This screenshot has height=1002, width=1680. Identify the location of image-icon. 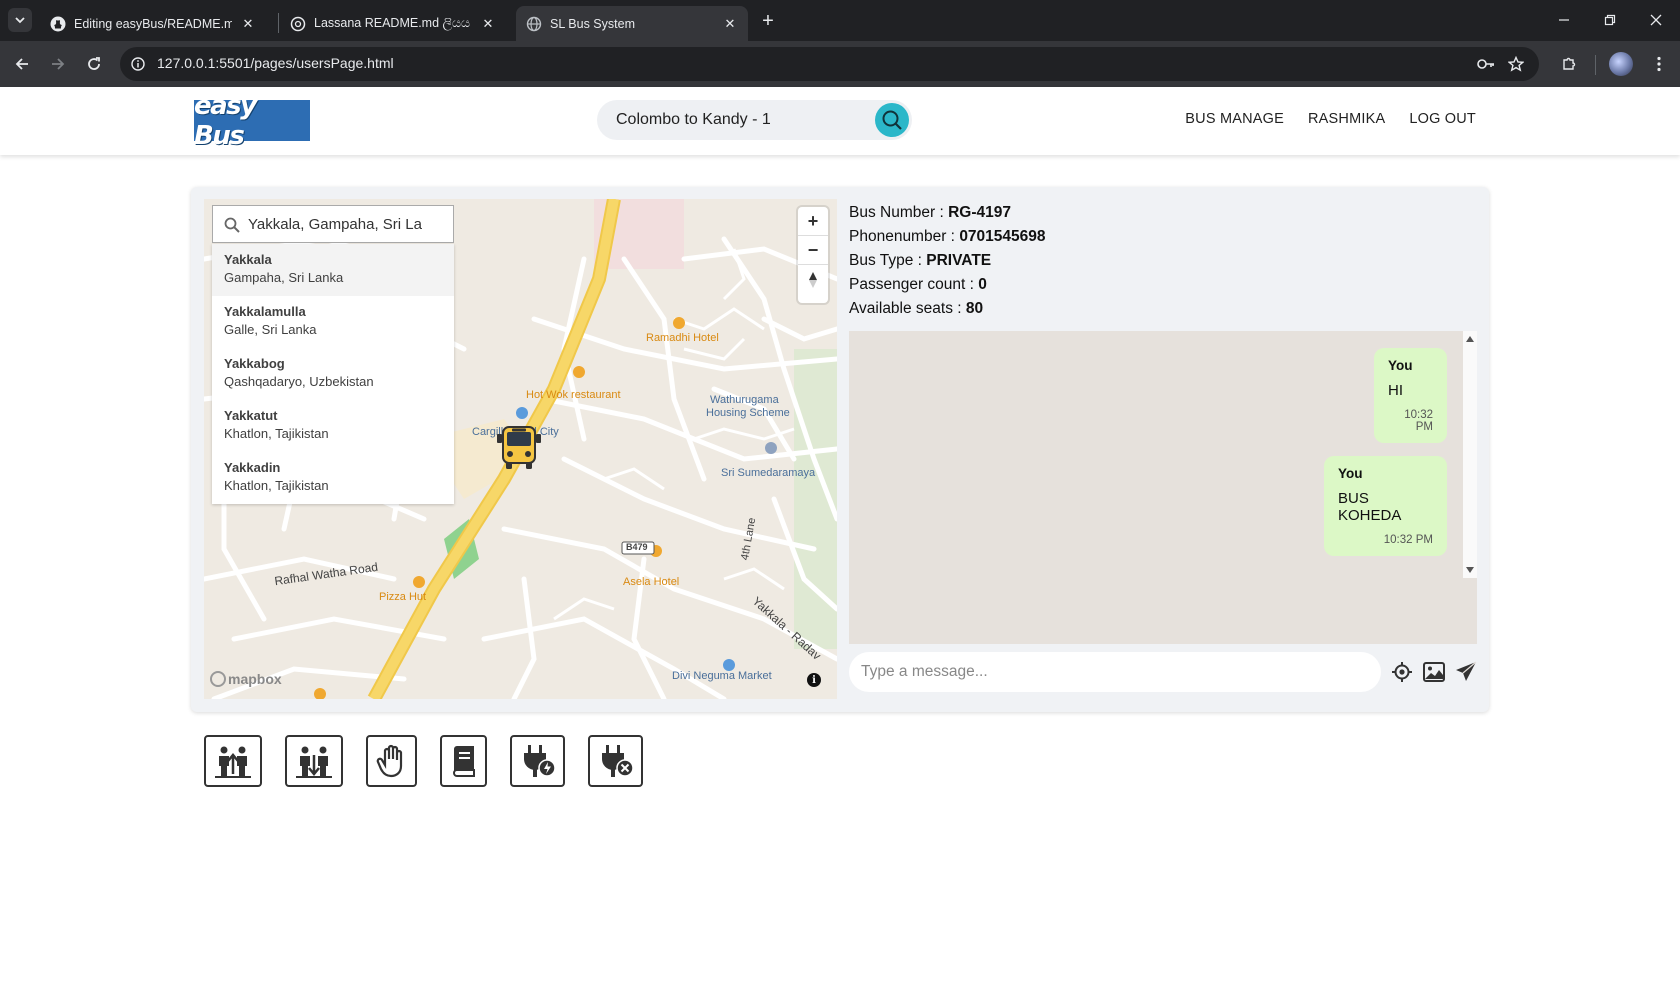
(1434, 672).